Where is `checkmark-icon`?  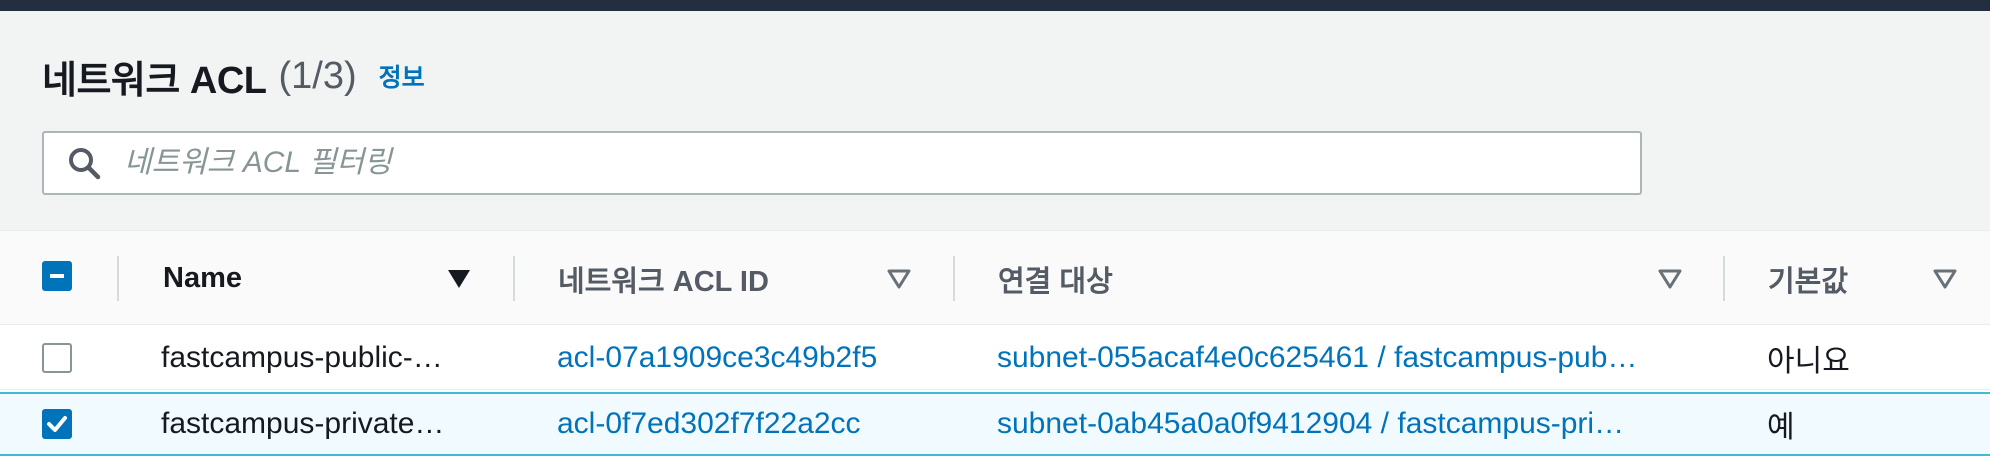 checkmark-icon is located at coordinates (57, 424).